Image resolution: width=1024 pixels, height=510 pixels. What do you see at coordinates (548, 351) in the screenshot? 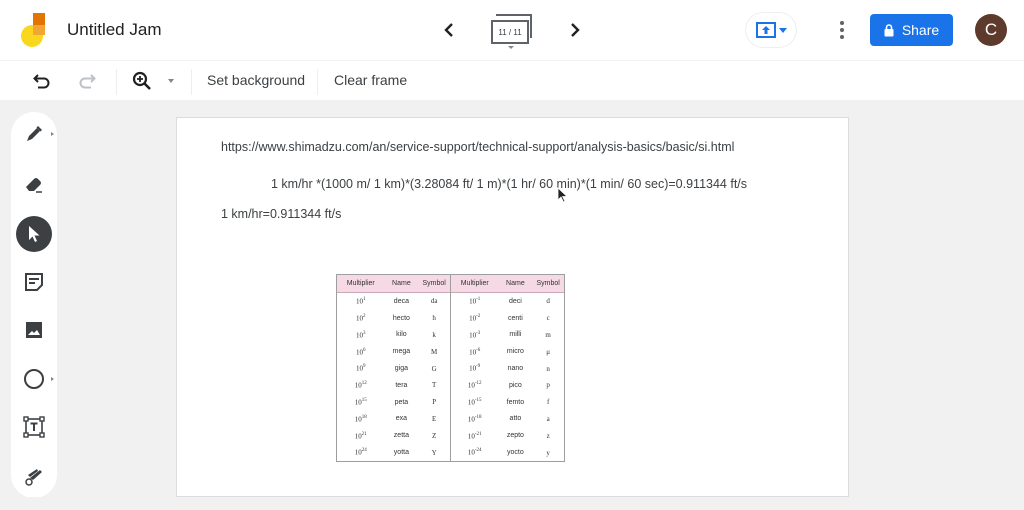
I see `prefix-symbol-cell: μ` at bounding box center [548, 351].